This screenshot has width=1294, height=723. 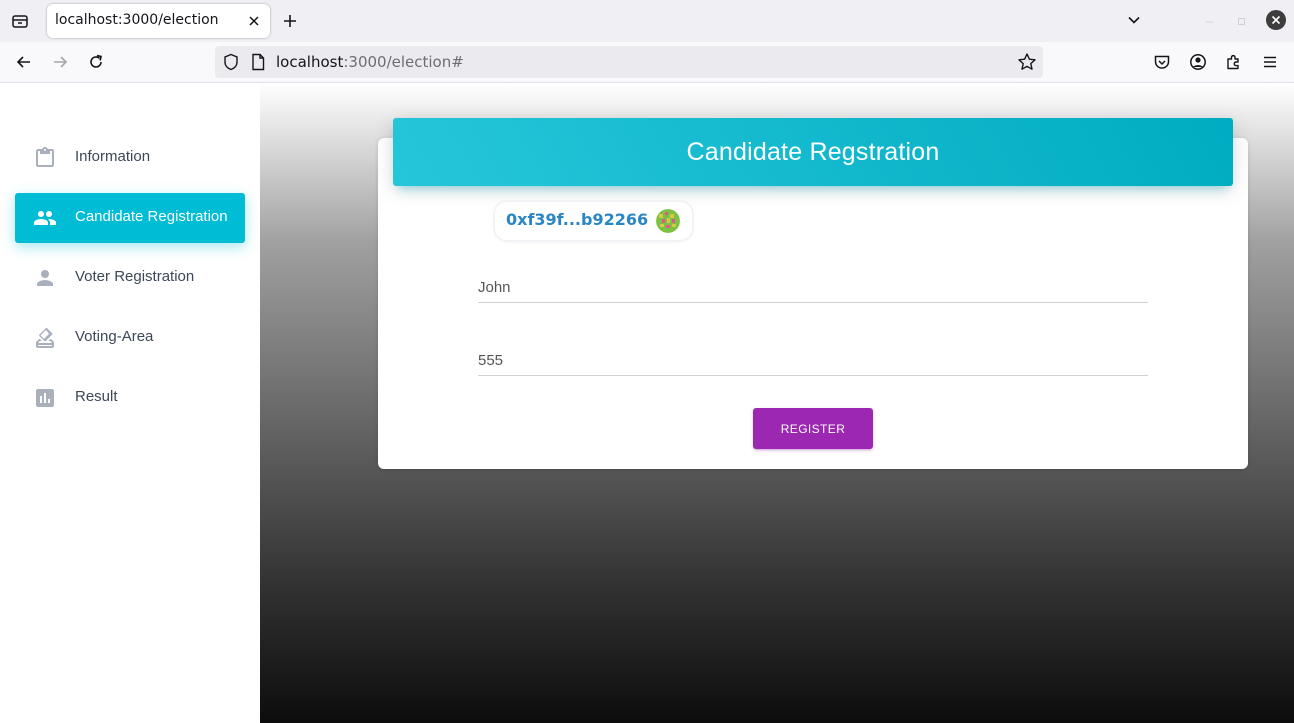 I want to click on sidebar-item-label: Result, so click(x=96, y=396).